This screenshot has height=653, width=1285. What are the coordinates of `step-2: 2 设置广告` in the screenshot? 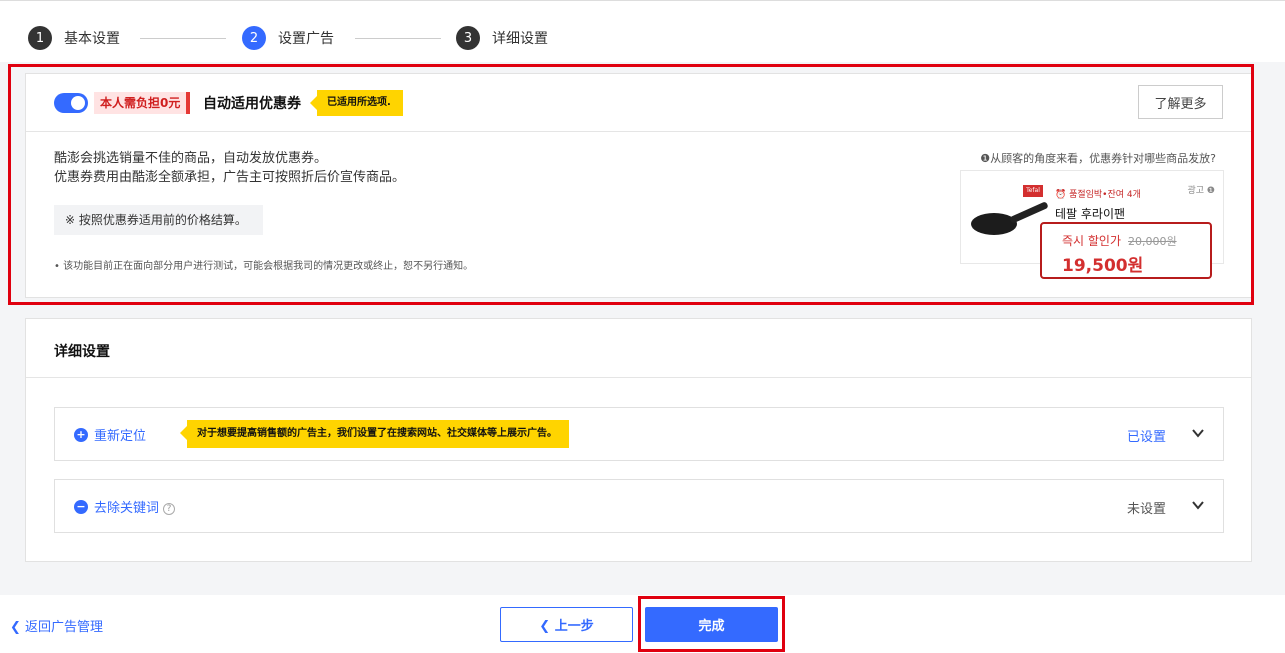 It's located at (288, 38).